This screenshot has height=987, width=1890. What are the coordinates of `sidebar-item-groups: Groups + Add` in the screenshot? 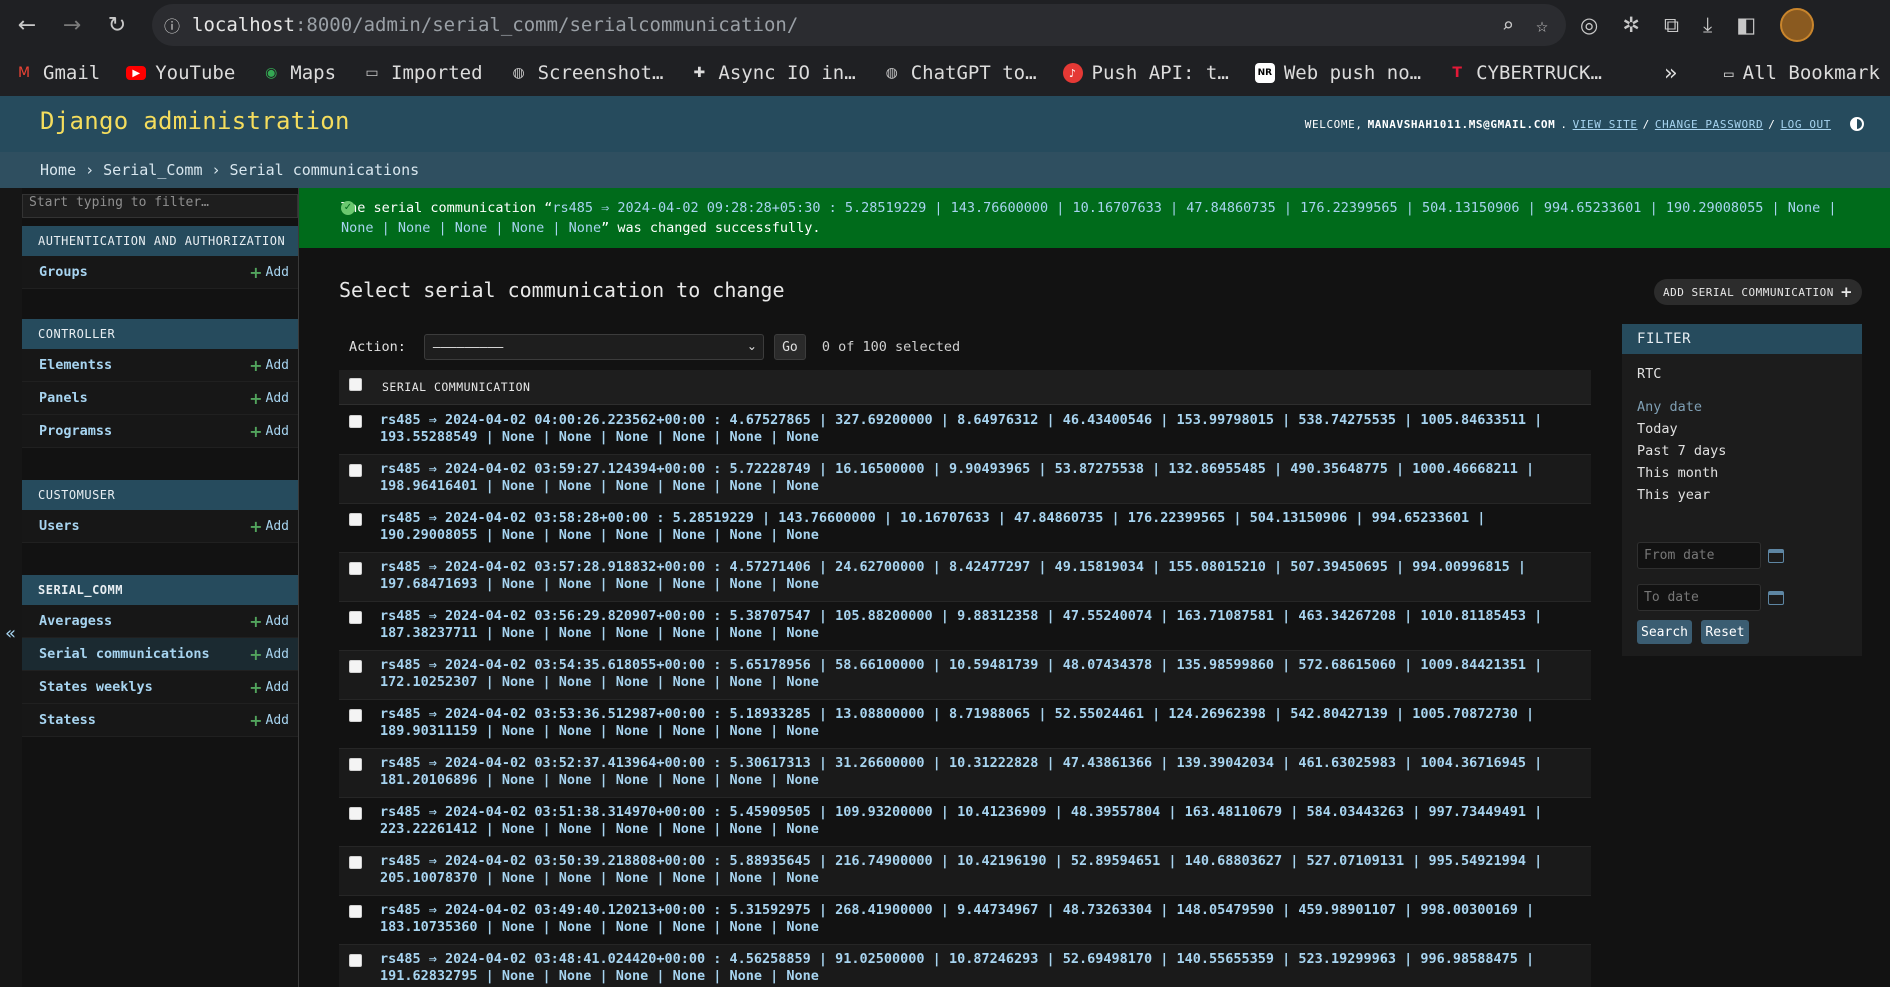 It's located at (160, 272).